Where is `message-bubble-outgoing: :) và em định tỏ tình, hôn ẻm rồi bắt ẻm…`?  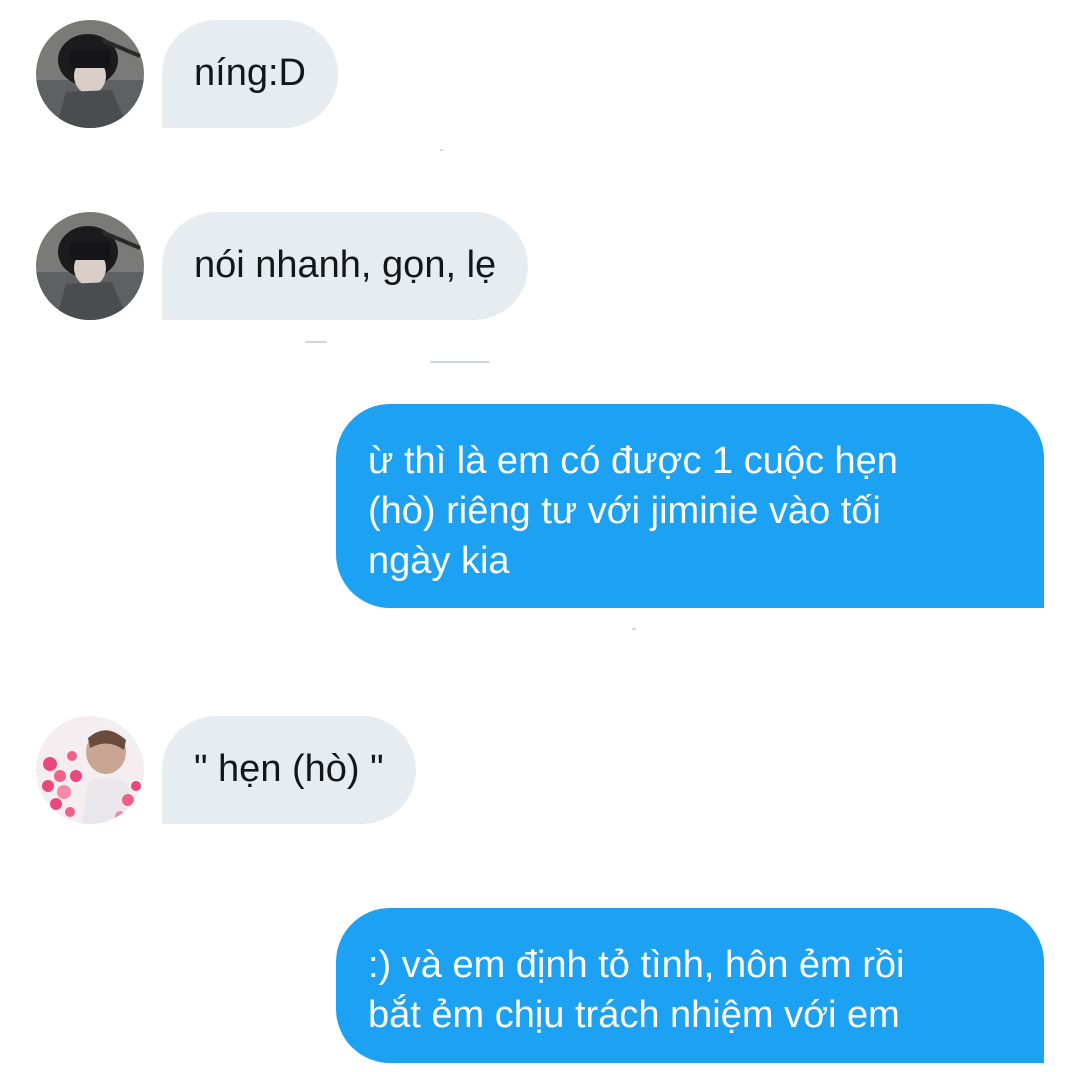
message-bubble-outgoing: :) và em định tỏ tình, hôn ẻm rồi bắt ẻm… is located at coordinates (690, 985).